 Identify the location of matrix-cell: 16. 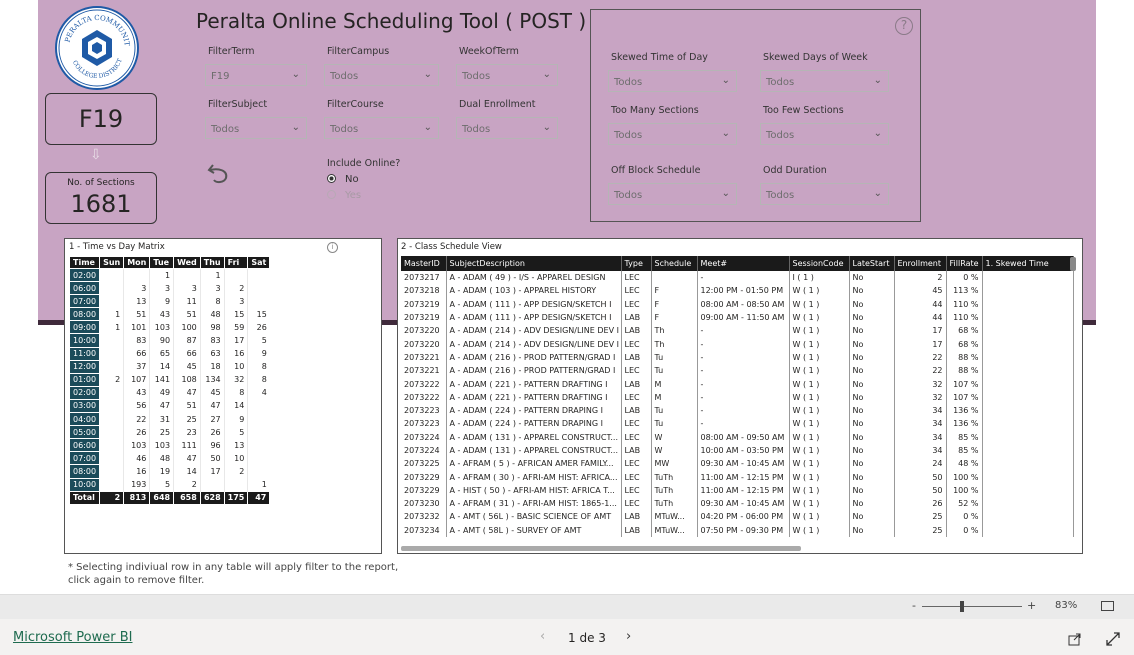
(136, 471).